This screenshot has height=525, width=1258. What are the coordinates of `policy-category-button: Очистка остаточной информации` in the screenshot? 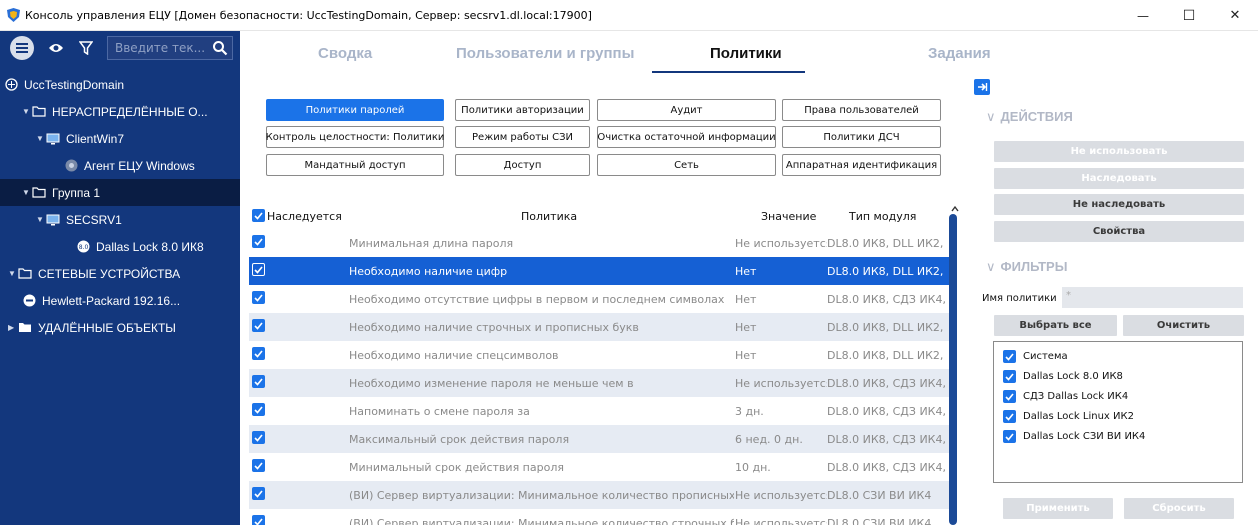 It's located at (686, 137).